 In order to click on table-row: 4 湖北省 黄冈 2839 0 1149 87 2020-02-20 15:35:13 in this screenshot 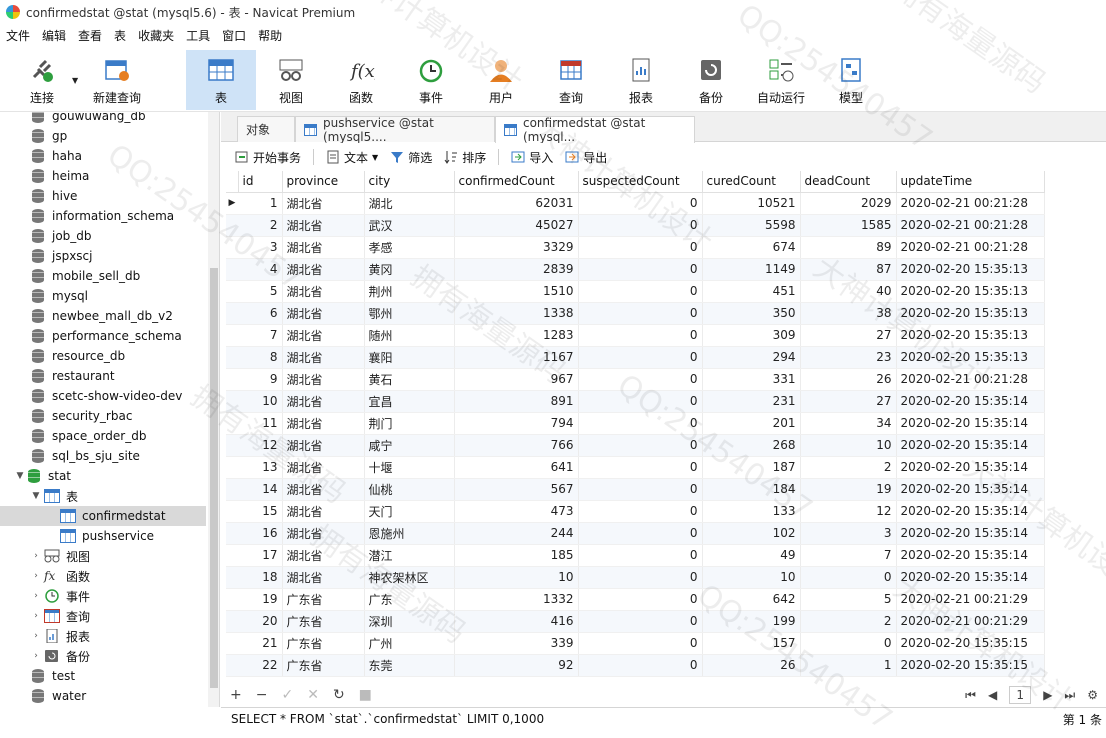, I will do `click(635, 269)`.